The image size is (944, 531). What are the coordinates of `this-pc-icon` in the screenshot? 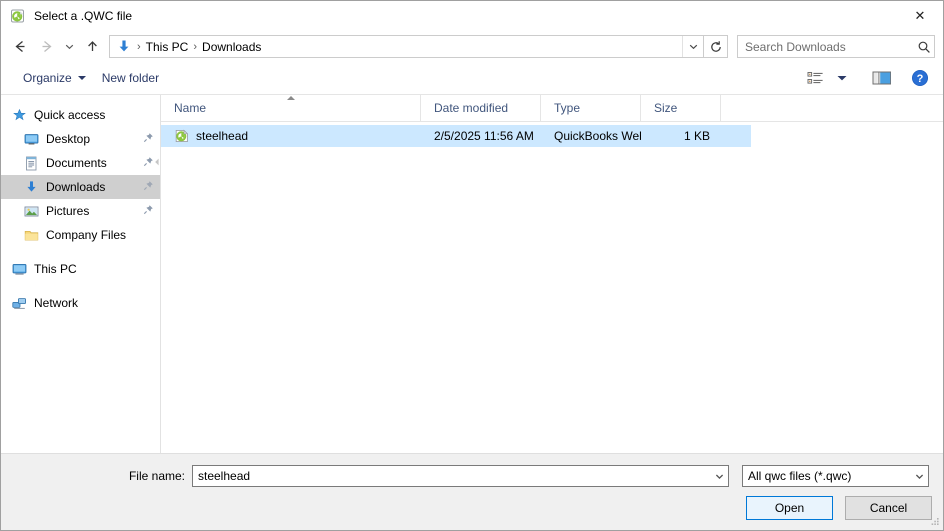 It's located at (19, 269).